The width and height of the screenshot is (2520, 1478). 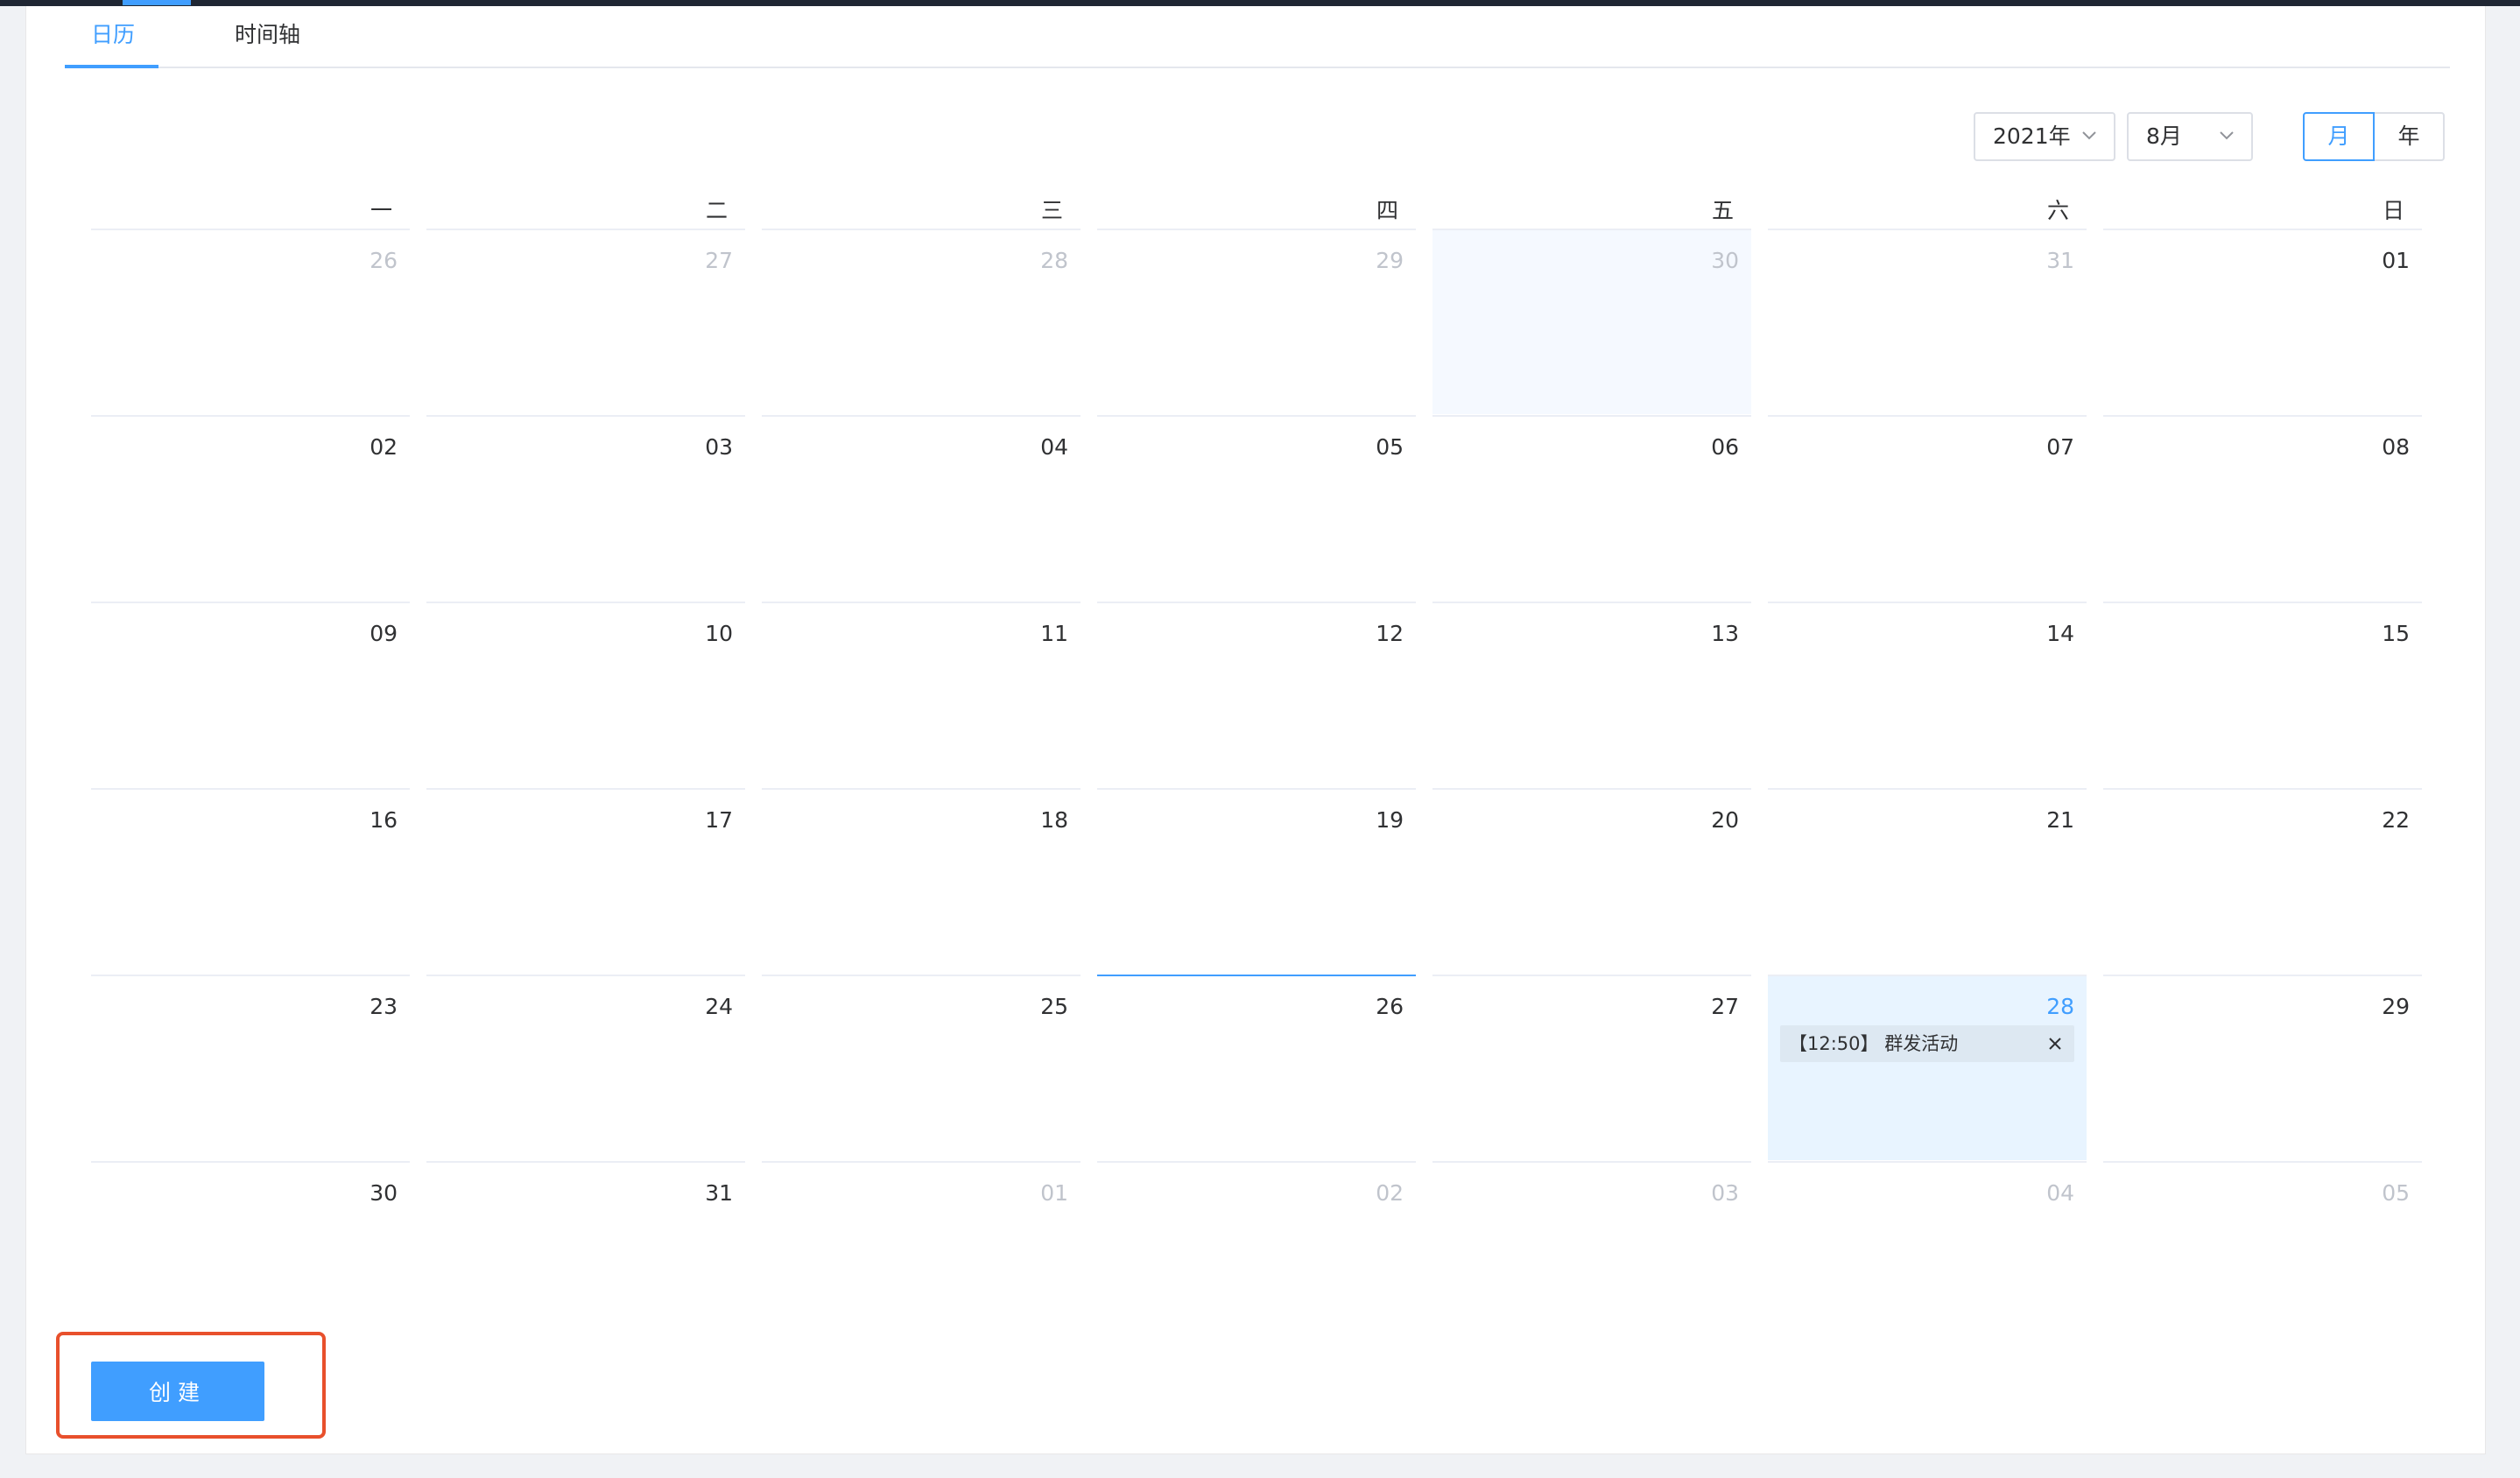 What do you see at coordinates (1390, 447) in the screenshot?
I see `day-number: 05` at bounding box center [1390, 447].